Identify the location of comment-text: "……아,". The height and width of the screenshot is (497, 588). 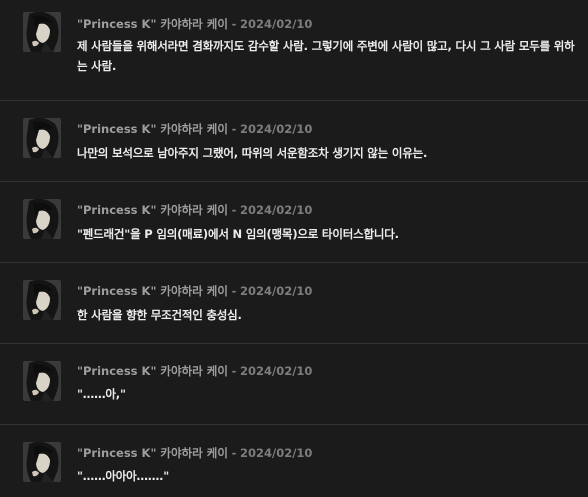
(101, 394).